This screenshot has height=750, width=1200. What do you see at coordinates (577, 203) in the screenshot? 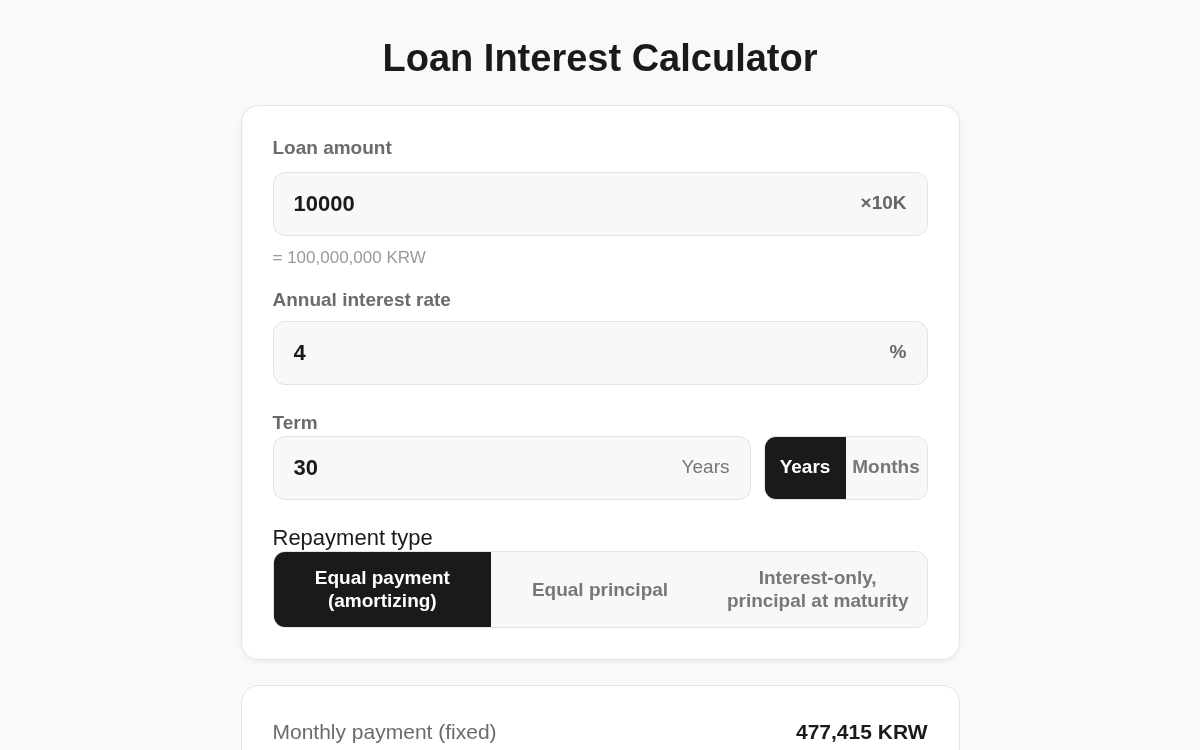
I see `field-value: 10000` at bounding box center [577, 203].